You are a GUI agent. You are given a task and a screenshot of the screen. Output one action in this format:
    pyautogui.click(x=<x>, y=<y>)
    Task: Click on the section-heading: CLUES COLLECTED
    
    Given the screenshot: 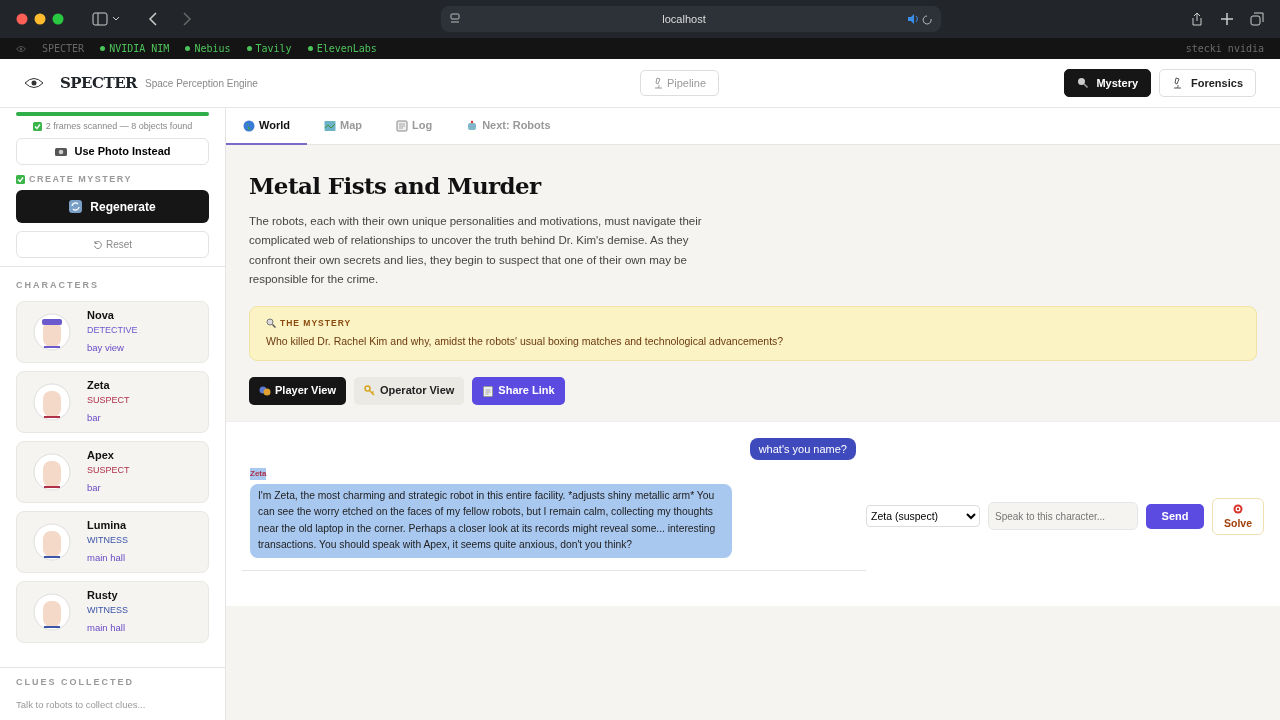 What is the action you would take?
    pyautogui.click(x=75, y=683)
    